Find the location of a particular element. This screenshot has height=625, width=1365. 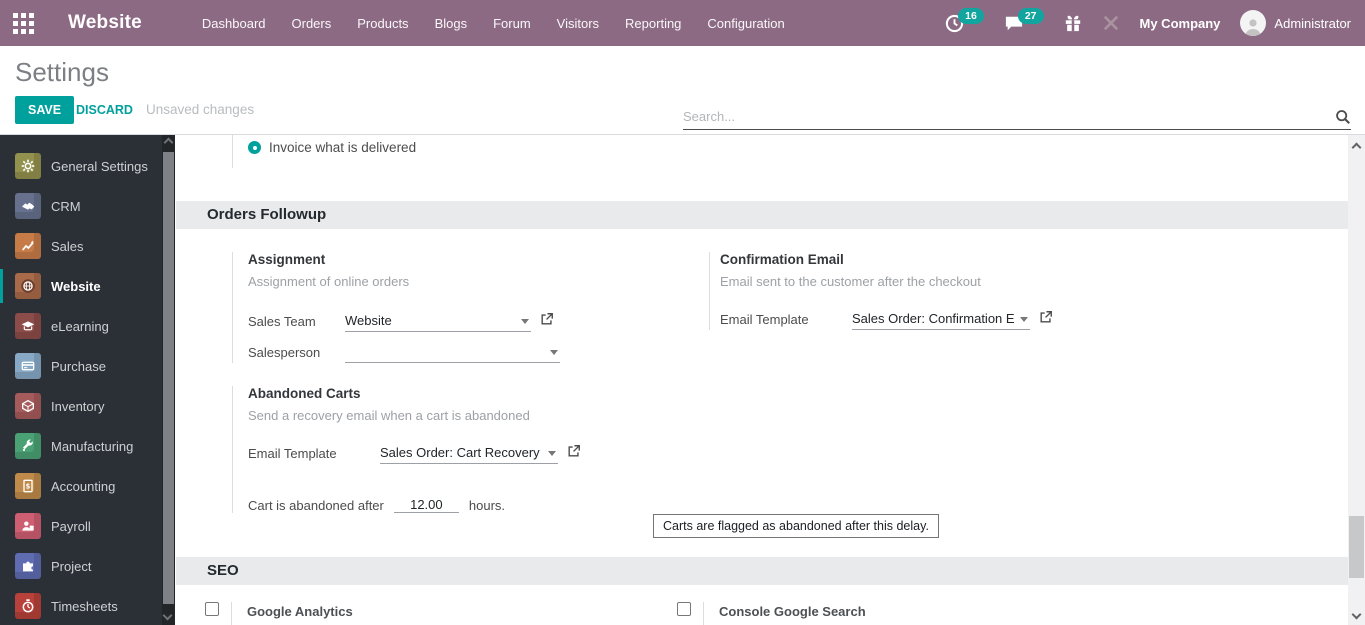

salesperson-row: Salesperson is located at coordinates (450, 354).